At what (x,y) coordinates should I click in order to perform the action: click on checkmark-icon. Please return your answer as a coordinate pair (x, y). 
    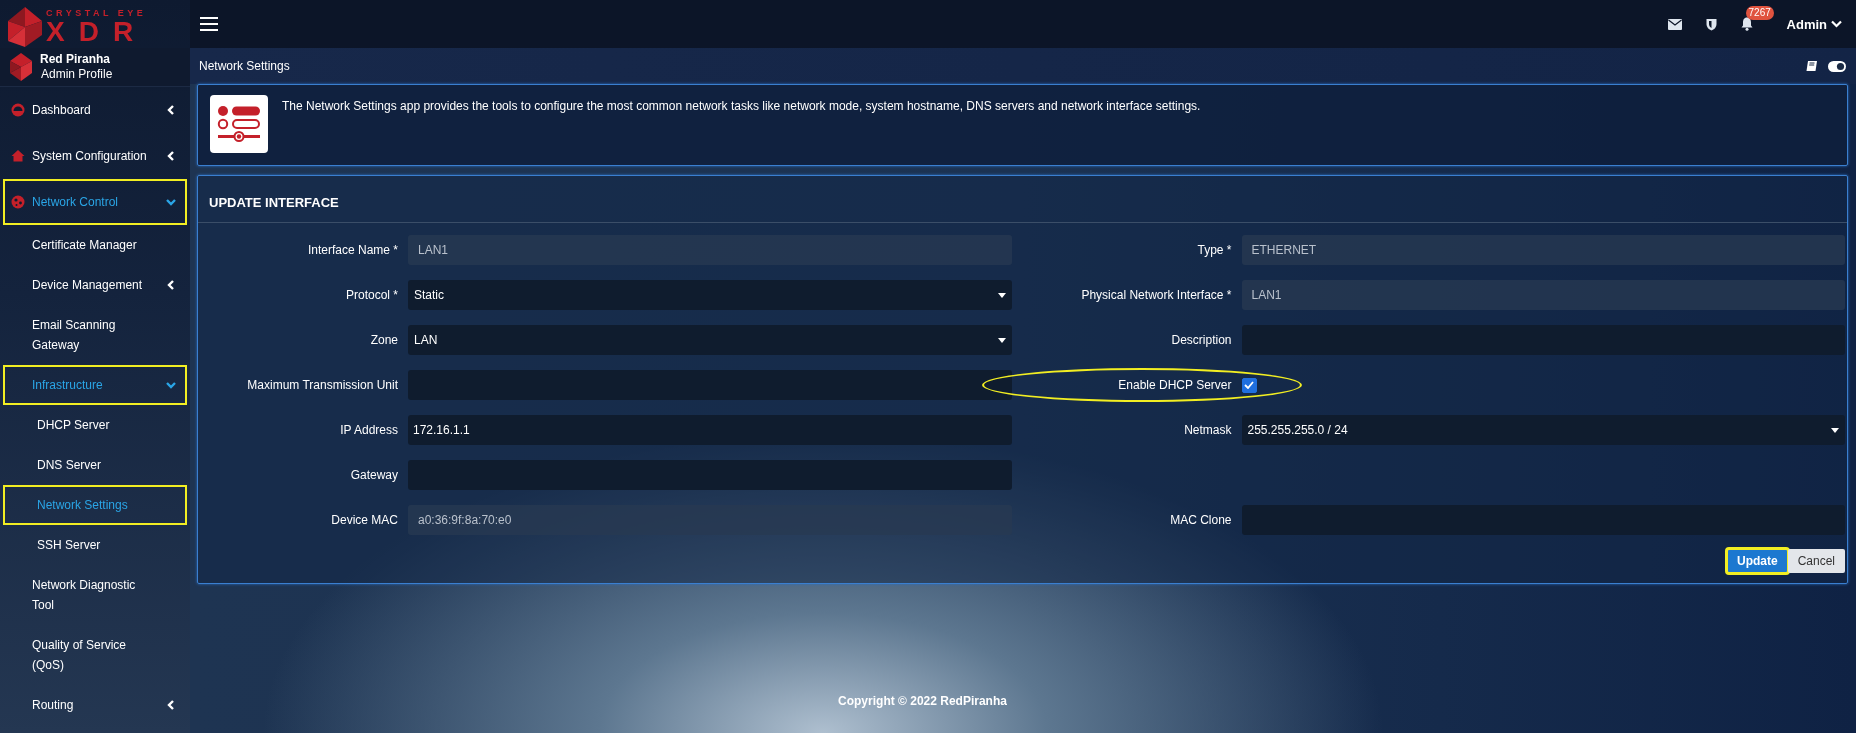
    Looking at the image, I should click on (1249, 385).